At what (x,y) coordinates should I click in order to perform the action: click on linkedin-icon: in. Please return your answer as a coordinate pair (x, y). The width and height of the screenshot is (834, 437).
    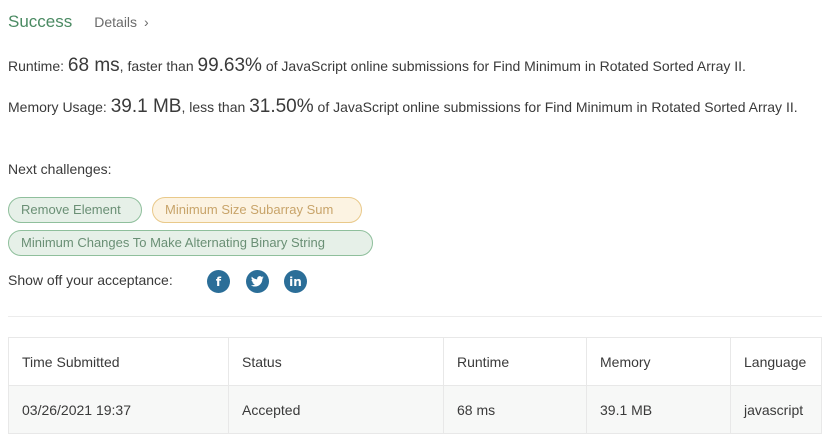
    Looking at the image, I should click on (295, 281).